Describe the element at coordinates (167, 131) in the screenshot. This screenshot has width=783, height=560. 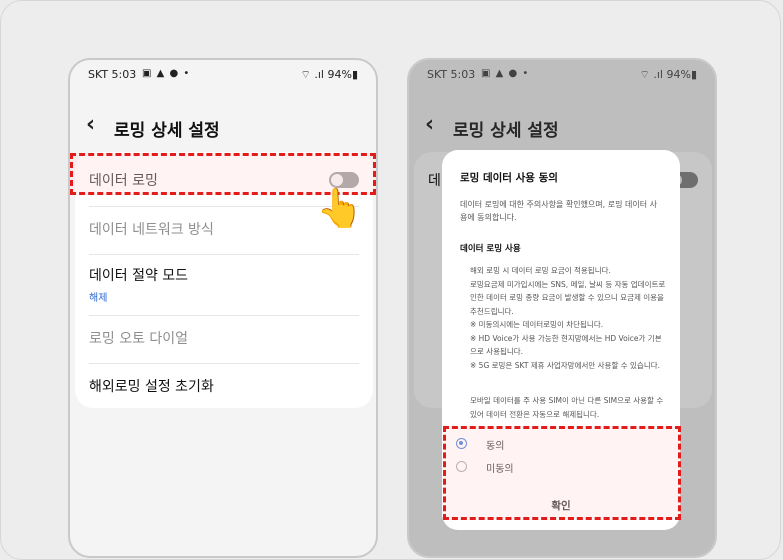
I see `page-title: 로밍 상세 설정` at that location.